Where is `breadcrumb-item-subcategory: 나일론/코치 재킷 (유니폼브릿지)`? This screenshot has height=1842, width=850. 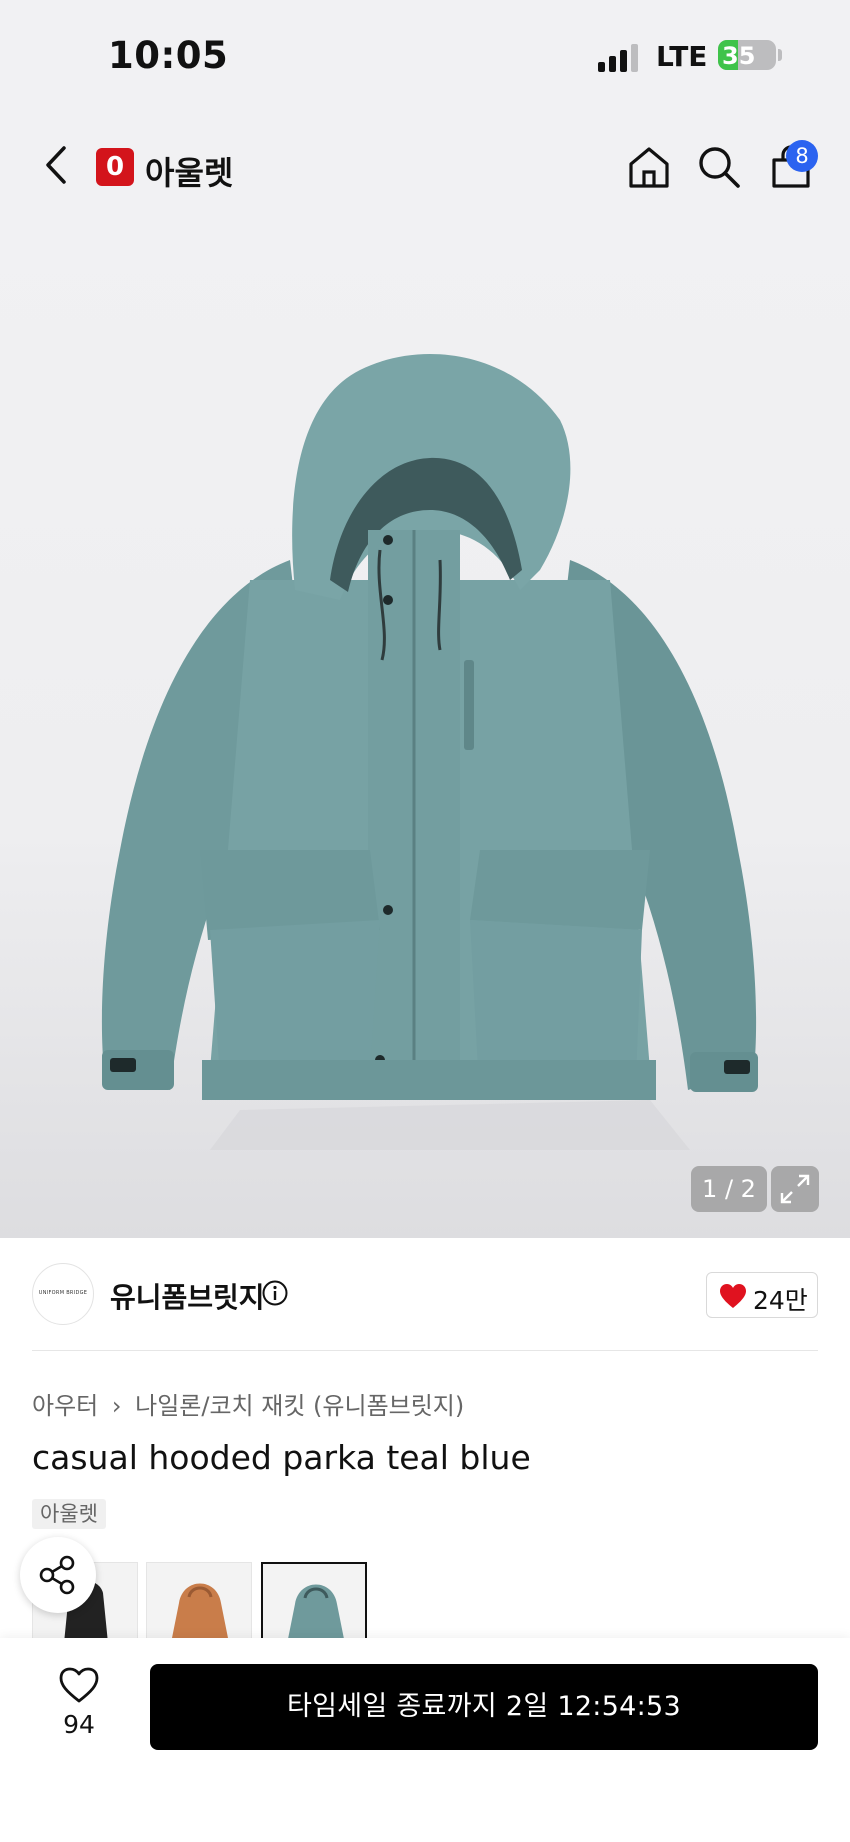
breadcrumb-item-subcategory: 나일론/코치 재킷 (유니폼브릿지) is located at coordinates (299, 1406).